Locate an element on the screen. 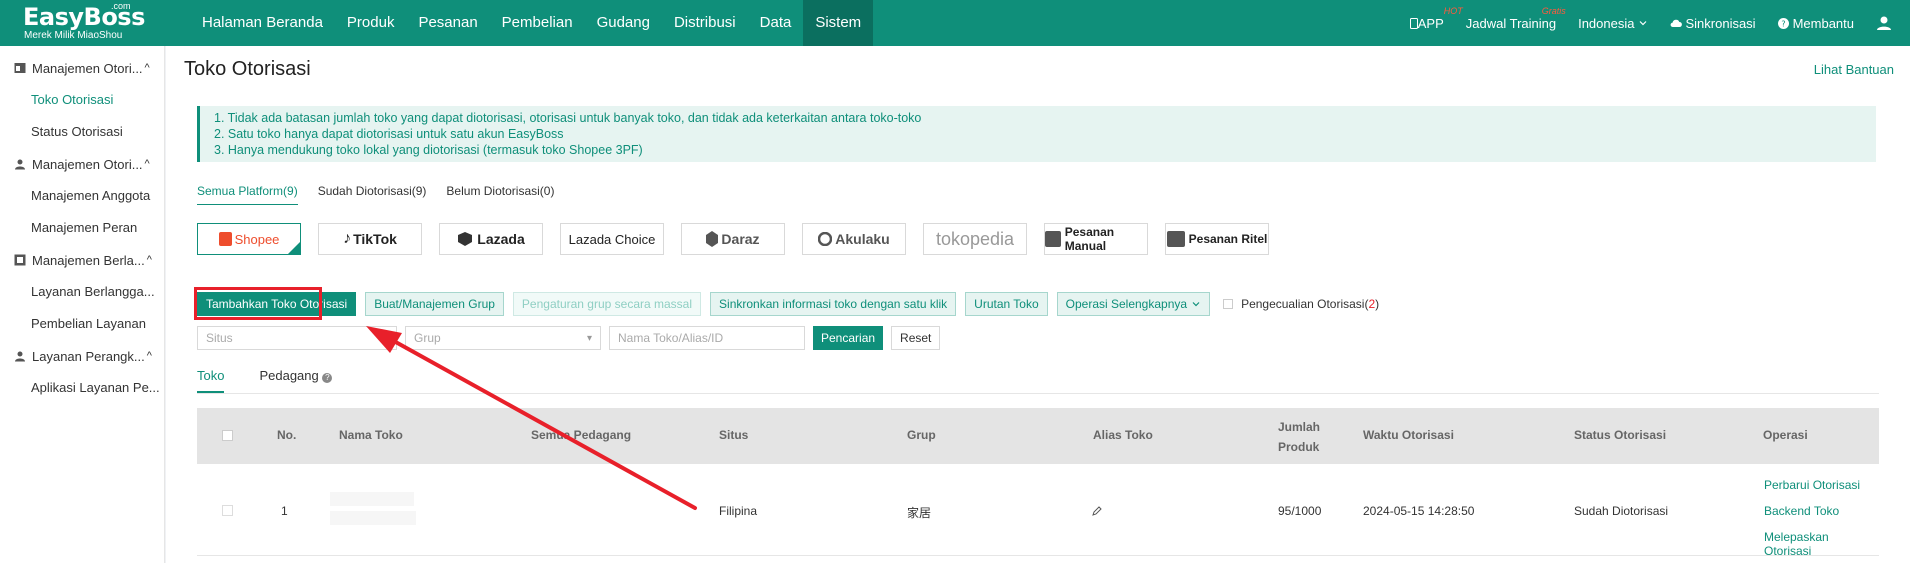  row-grup: 家居 is located at coordinates (919, 513).